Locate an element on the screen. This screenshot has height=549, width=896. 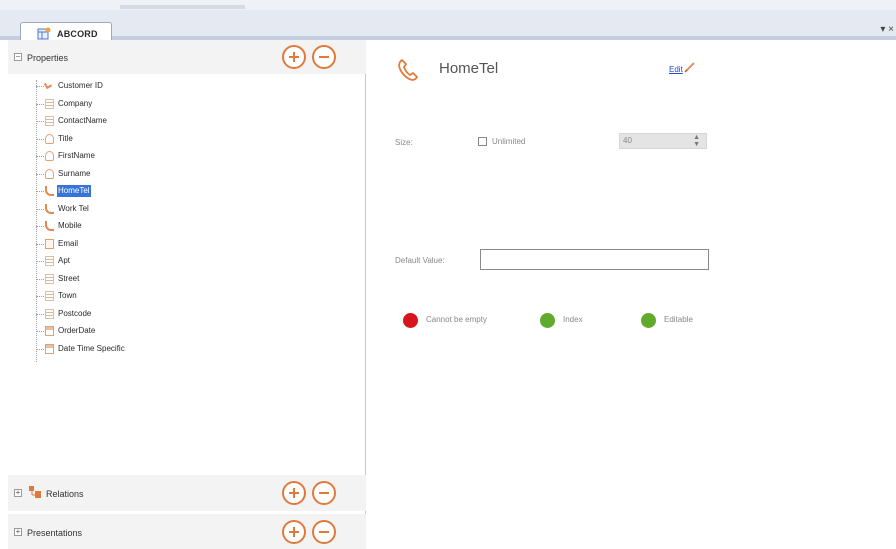
tree-item-label: Company is located at coordinates (75, 103).